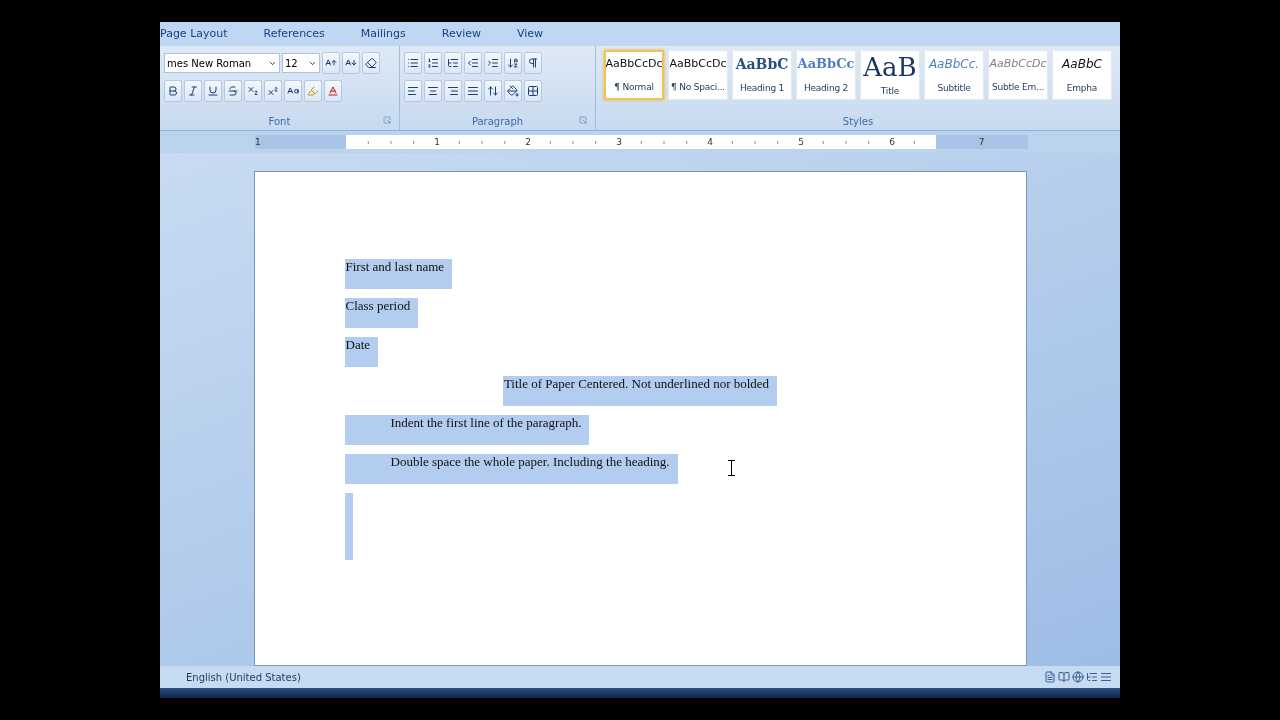 This screenshot has width=1280, height=720. Describe the element at coordinates (497, 121) in the screenshot. I see `group-label: Paragraph` at that location.